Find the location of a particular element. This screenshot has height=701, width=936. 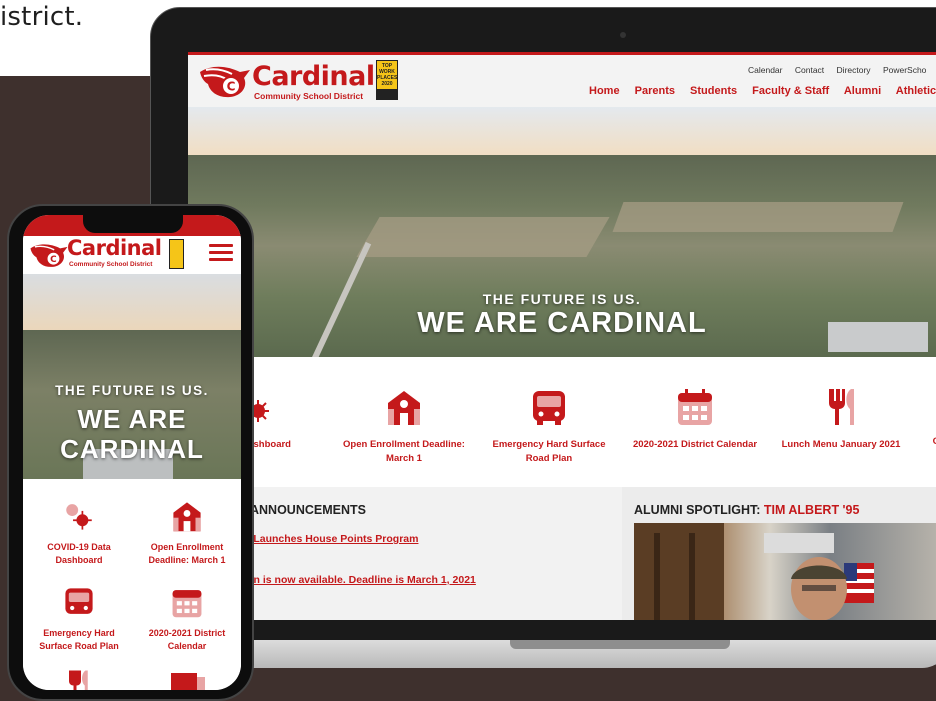

quick-link-lunch-menu: Lunch Menu January 2021 is located at coordinates (841, 419).